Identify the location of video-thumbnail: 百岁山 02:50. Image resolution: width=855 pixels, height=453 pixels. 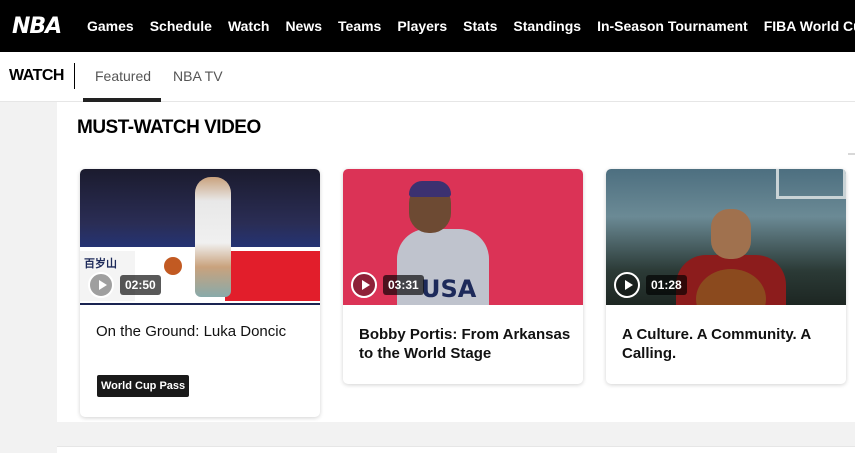
(200, 237).